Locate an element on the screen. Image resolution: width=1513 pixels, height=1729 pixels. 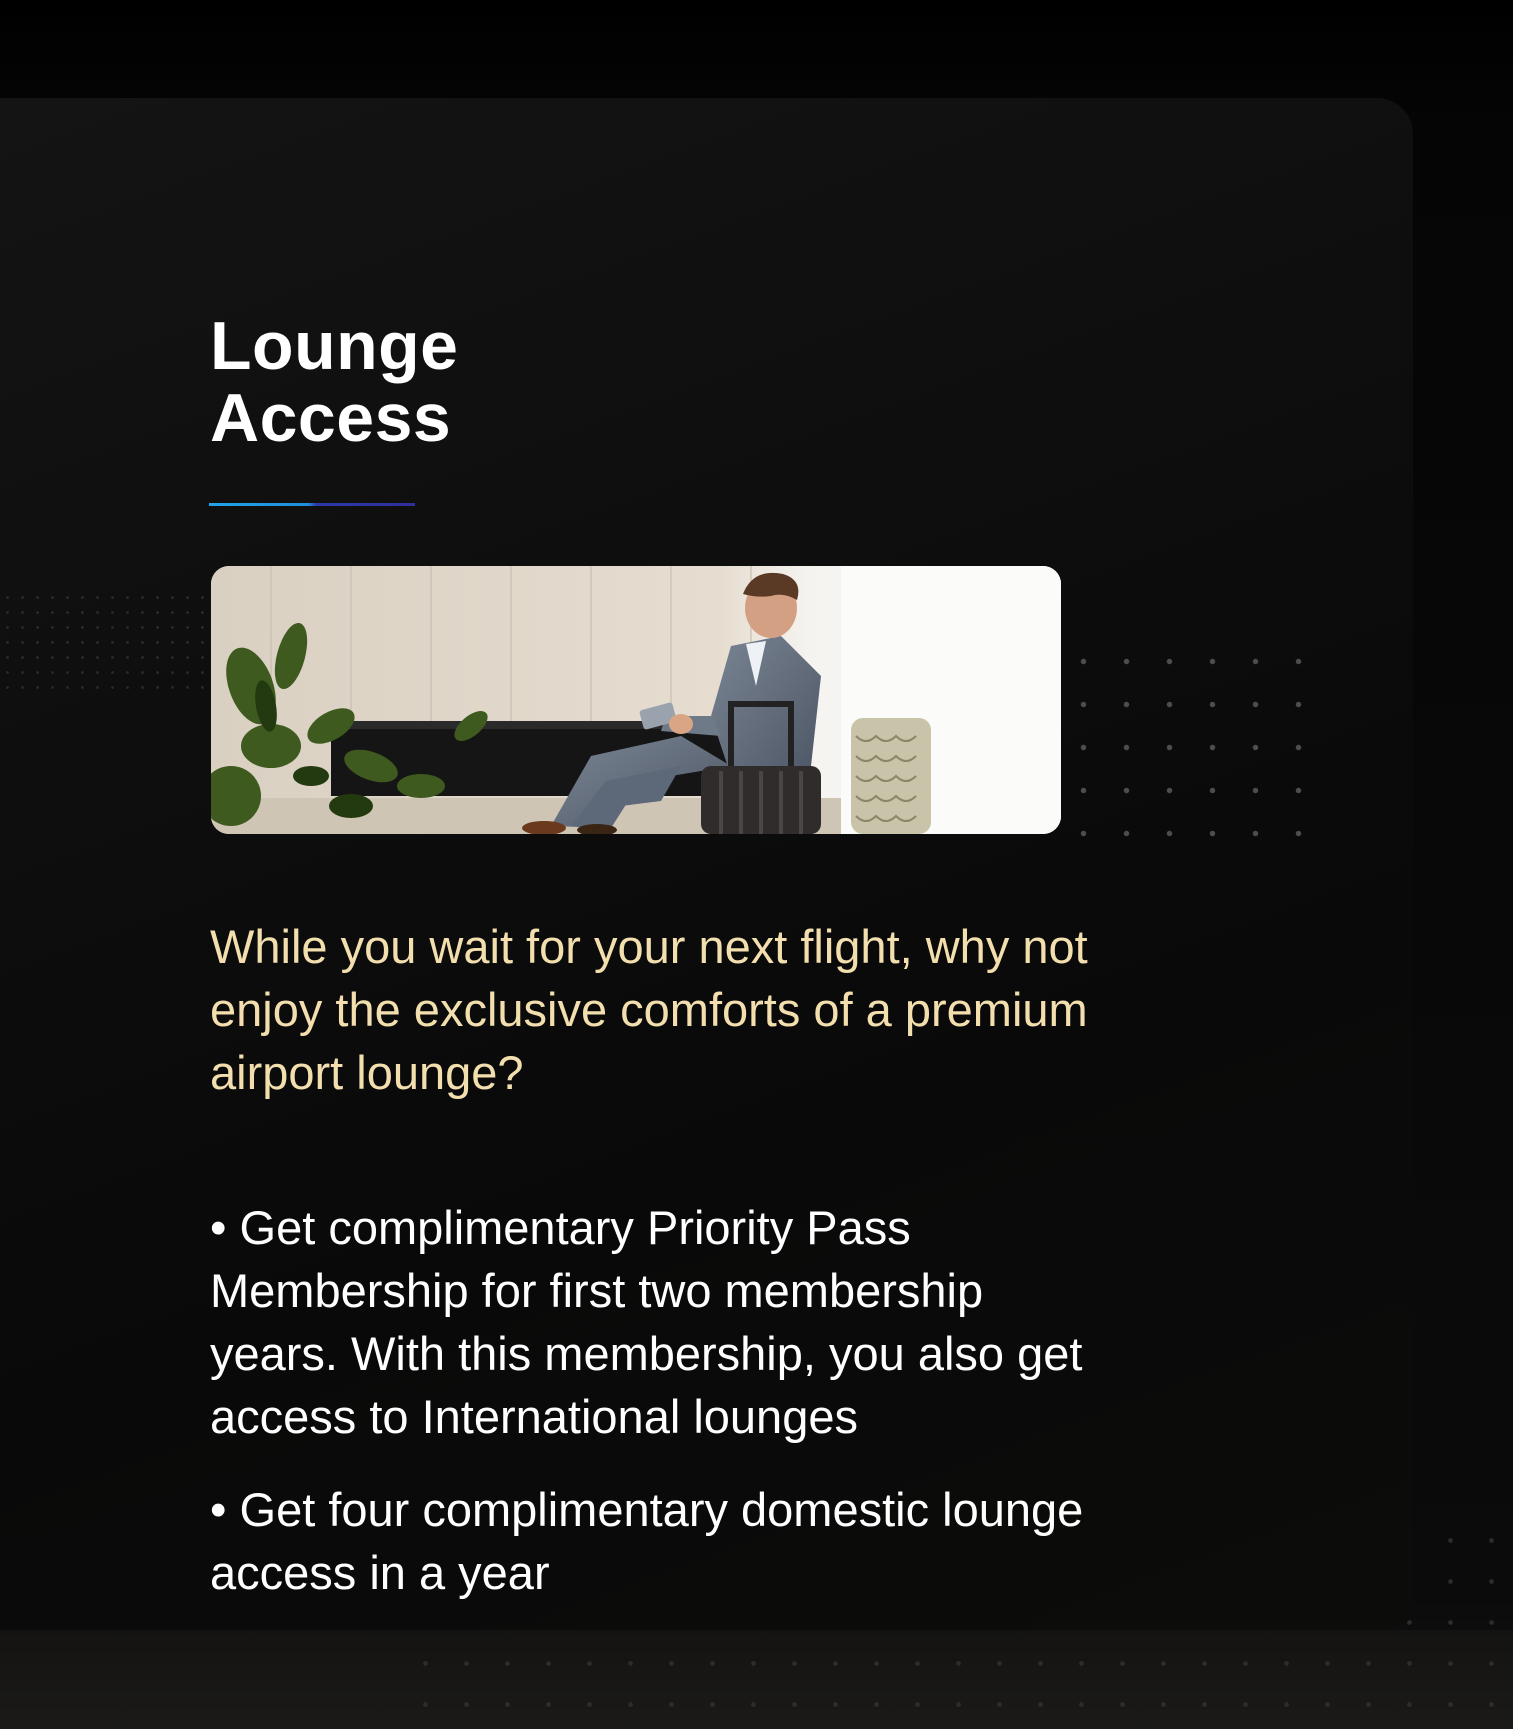
dot-pattern-left is located at coordinates (105, 640).